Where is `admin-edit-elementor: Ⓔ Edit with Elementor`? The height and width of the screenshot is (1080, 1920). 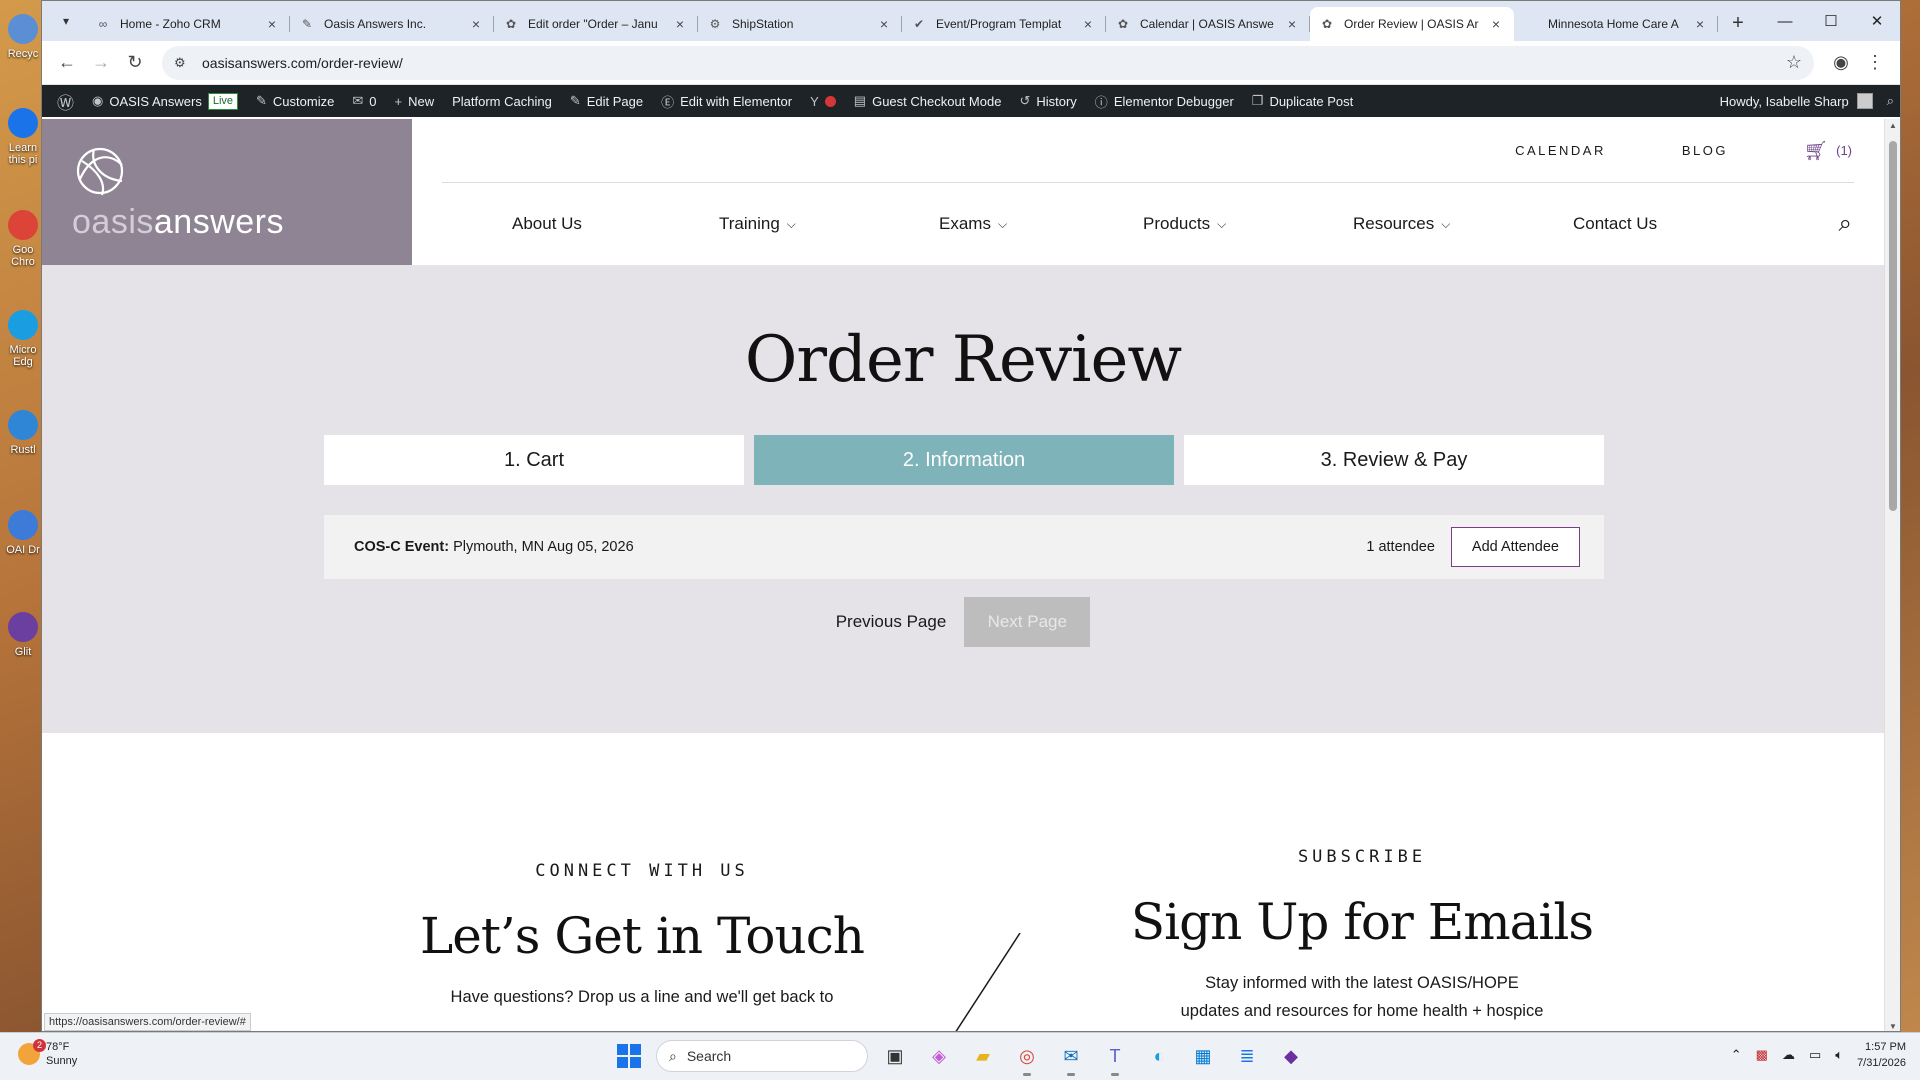
admin-edit-elementor: Ⓔ Edit with Elementor is located at coordinates (726, 101).